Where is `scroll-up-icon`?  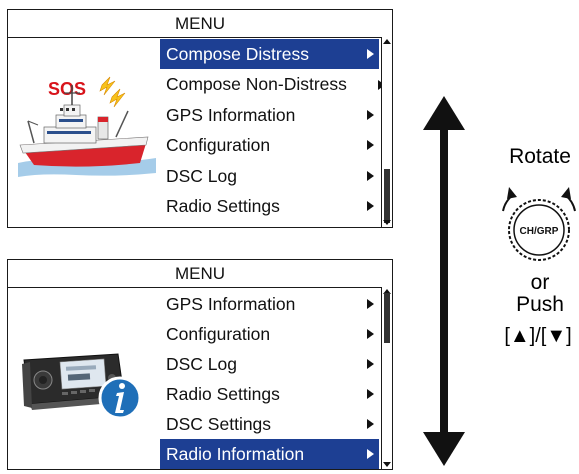 scroll-up-icon is located at coordinates (387, 41).